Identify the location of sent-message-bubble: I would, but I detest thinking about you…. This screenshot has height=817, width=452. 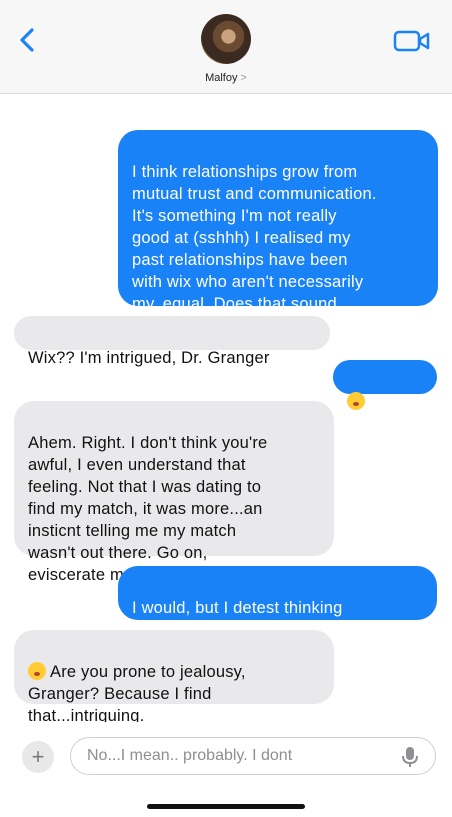
(277, 602).